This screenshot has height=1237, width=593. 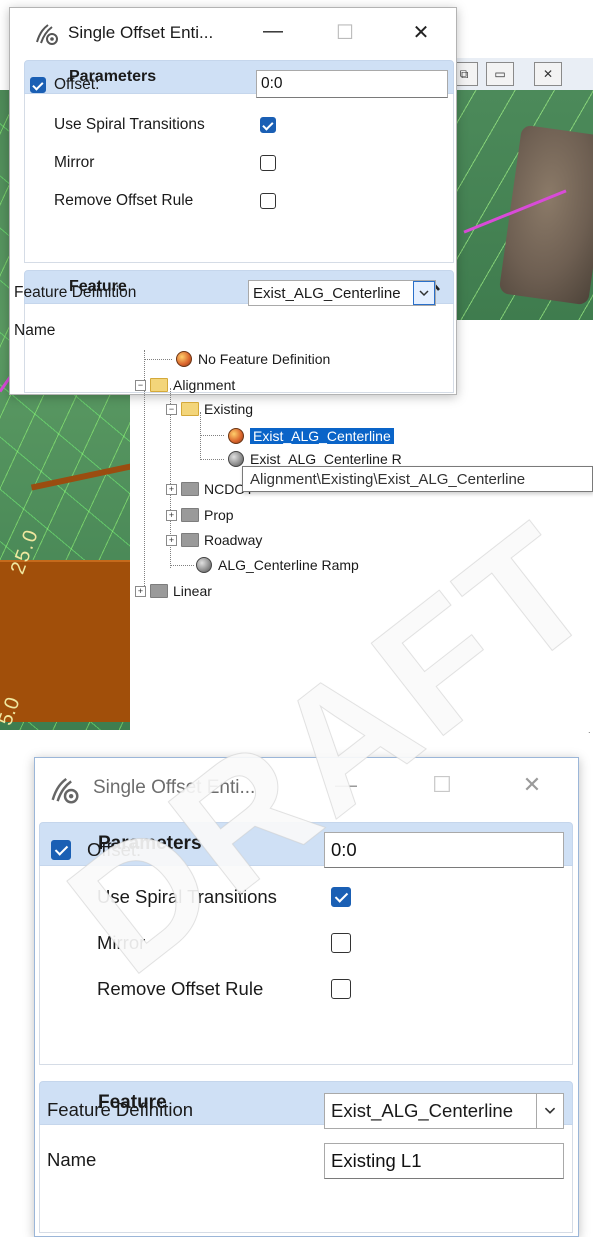 I want to click on tree-item-label: No Feature Definition, so click(x=264, y=359).